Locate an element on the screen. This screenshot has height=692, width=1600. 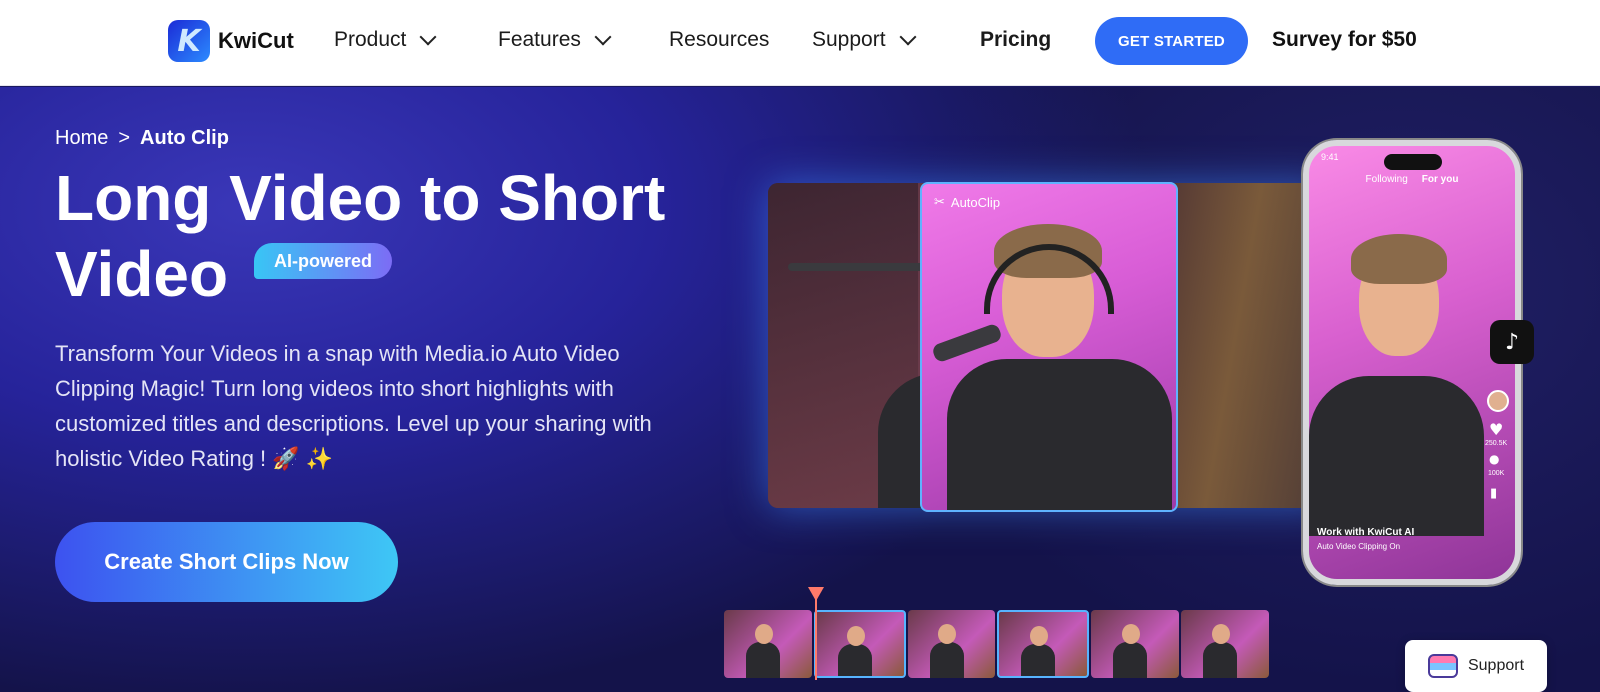
breadcrumb-current: Auto Clip is located at coordinates (184, 138).